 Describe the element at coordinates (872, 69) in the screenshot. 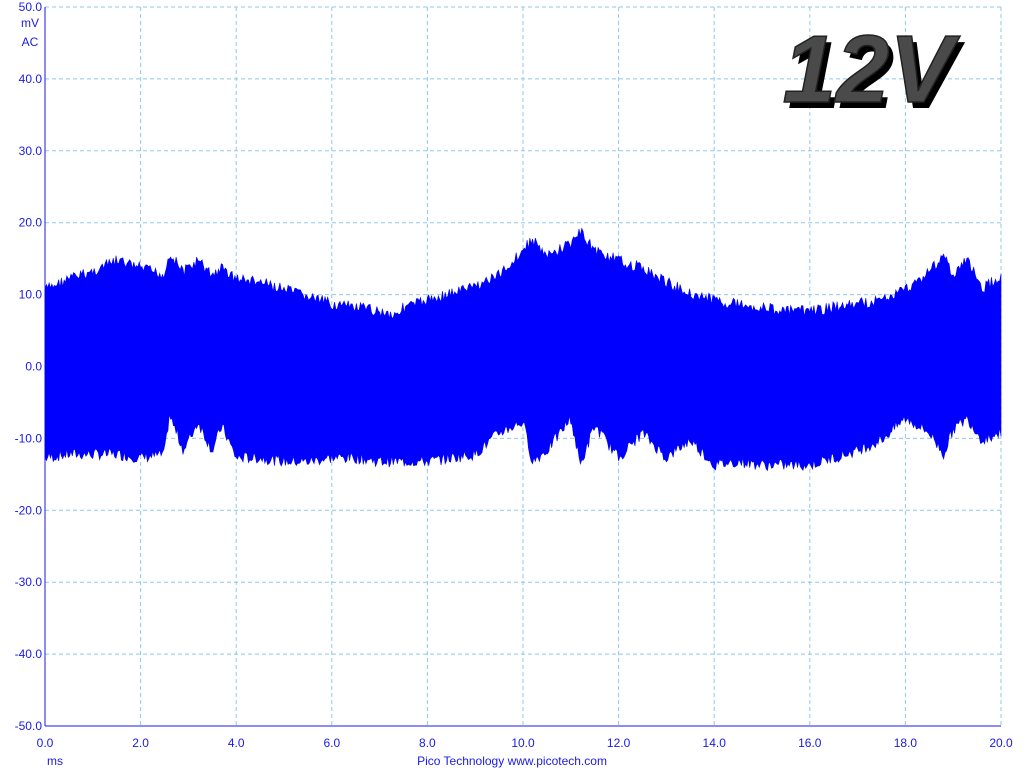

I see `voltage-badge: 12V` at that location.